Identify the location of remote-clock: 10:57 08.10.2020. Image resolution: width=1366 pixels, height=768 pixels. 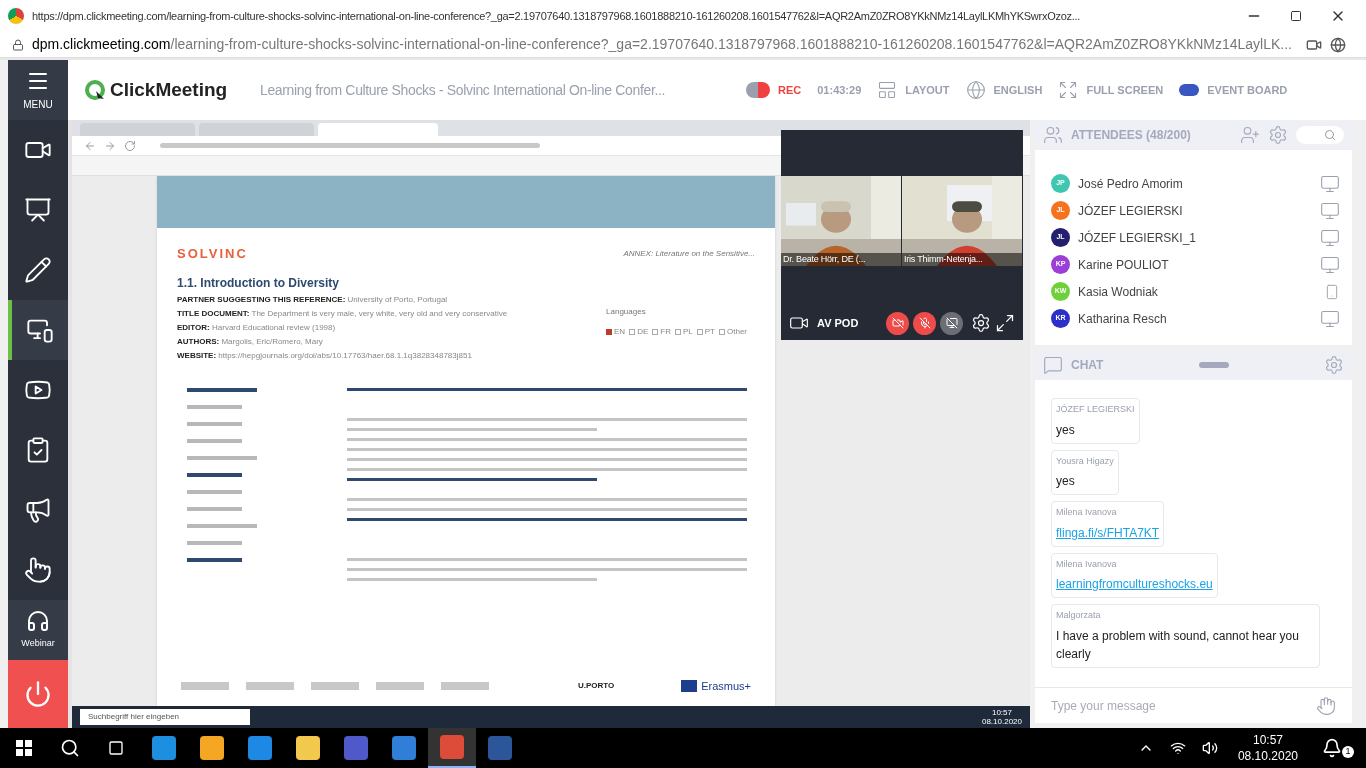
(1001, 717).